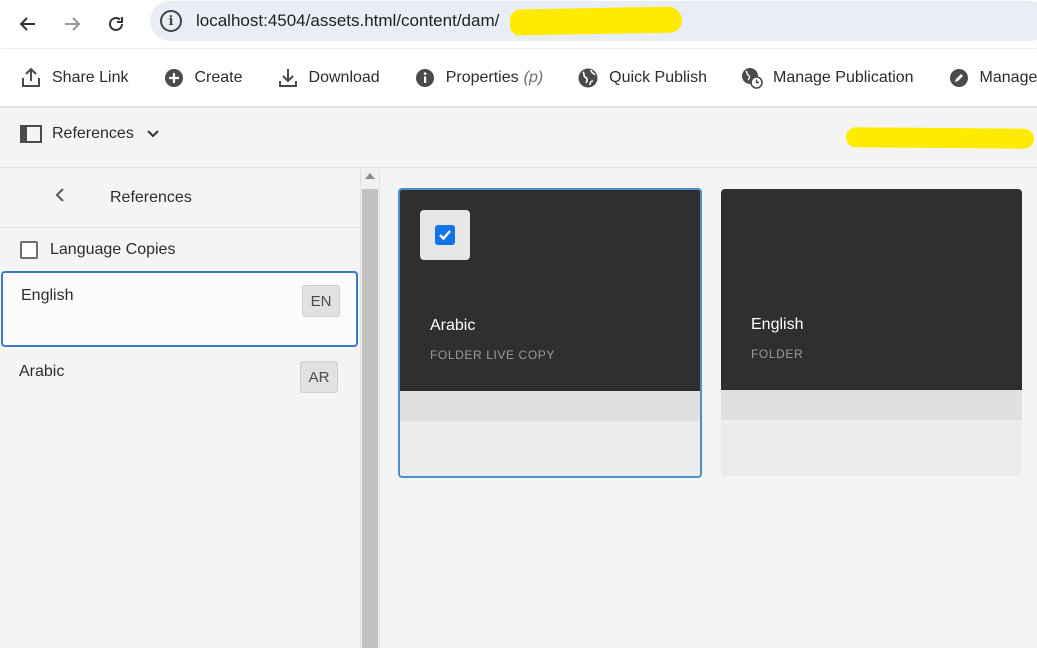 The width and height of the screenshot is (1037, 648). What do you see at coordinates (174, 78) in the screenshot?
I see `plus-circle-icon` at bounding box center [174, 78].